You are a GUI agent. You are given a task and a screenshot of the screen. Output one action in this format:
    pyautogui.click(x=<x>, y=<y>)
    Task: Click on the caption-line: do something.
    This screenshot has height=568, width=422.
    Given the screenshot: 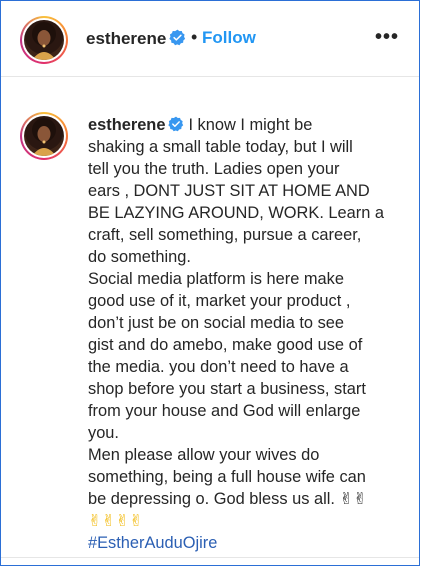 What is the action you would take?
    pyautogui.click(x=139, y=257)
    